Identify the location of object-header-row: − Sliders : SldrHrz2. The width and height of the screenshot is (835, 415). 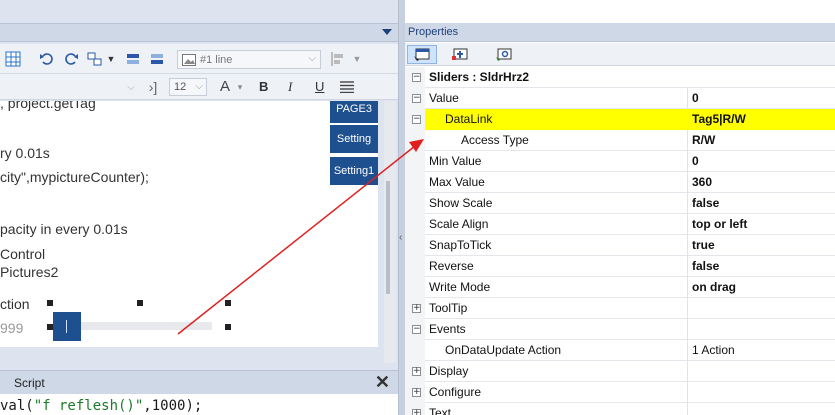
(620, 77).